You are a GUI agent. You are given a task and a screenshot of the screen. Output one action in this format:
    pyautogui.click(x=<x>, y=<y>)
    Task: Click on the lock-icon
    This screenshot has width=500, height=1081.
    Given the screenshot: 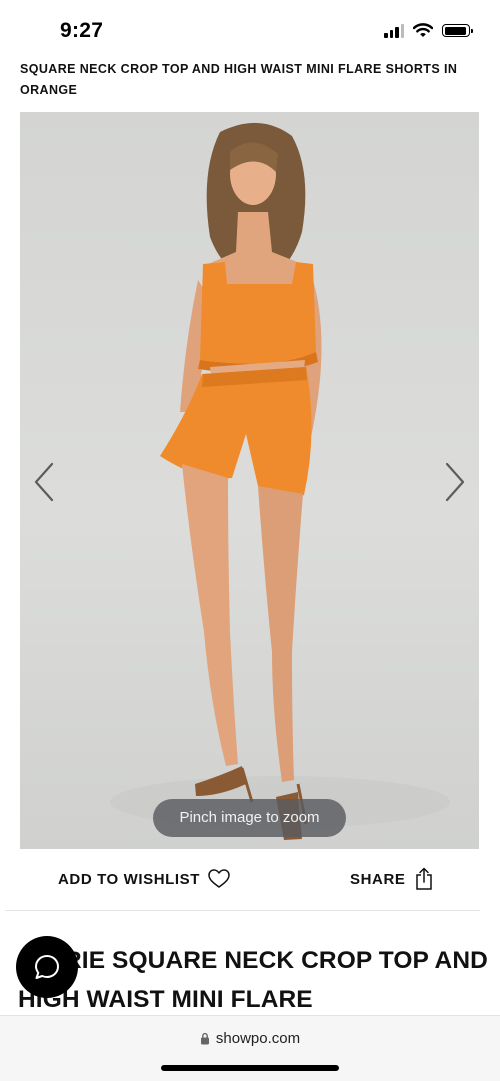 What is the action you would take?
    pyautogui.click(x=204, y=1038)
    